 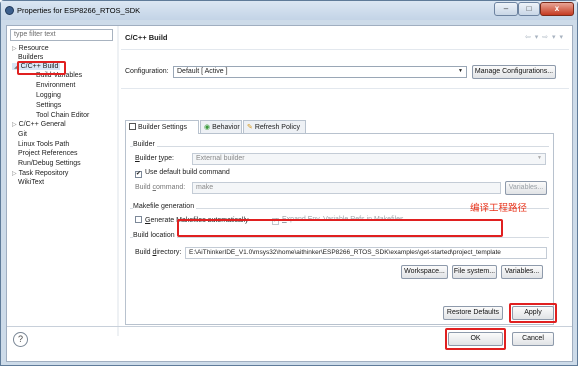 I want to click on tree-item-builders: Builders, so click(x=30, y=57).